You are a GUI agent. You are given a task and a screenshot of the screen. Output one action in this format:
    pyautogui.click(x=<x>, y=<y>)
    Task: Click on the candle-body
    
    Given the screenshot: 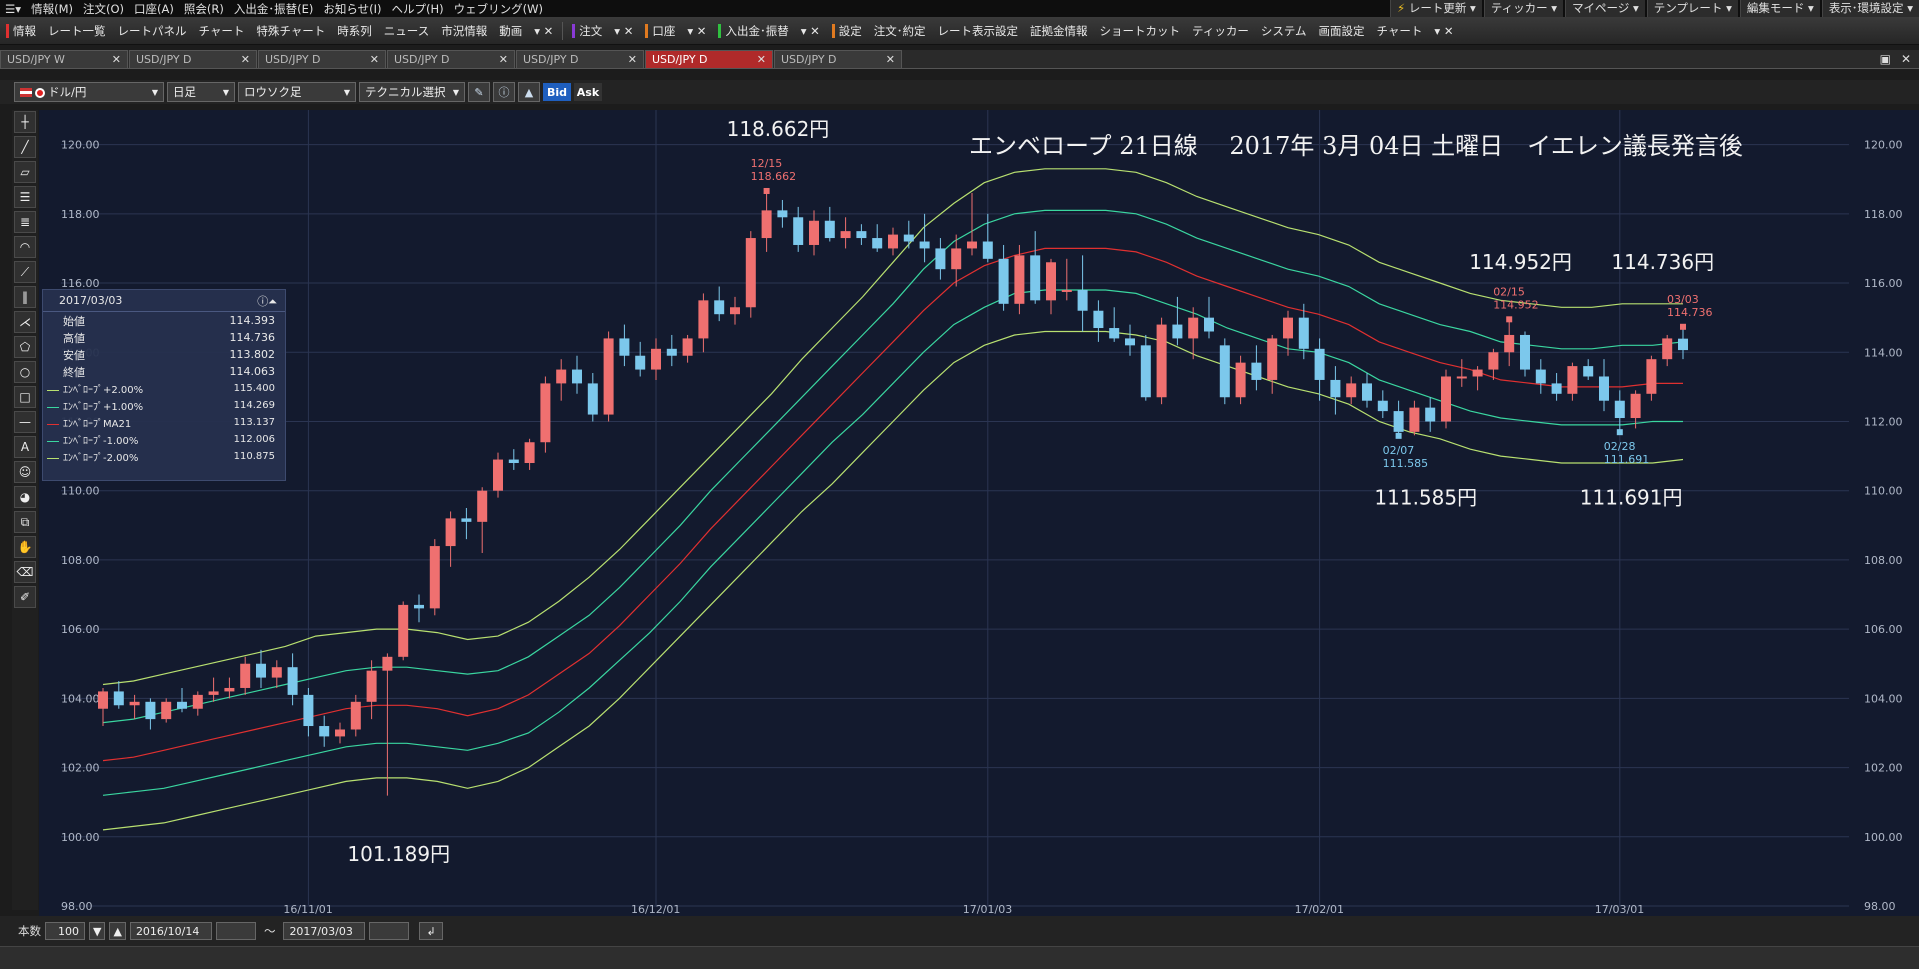 What is the action you would take?
    pyautogui.click(x=1224, y=371)
    